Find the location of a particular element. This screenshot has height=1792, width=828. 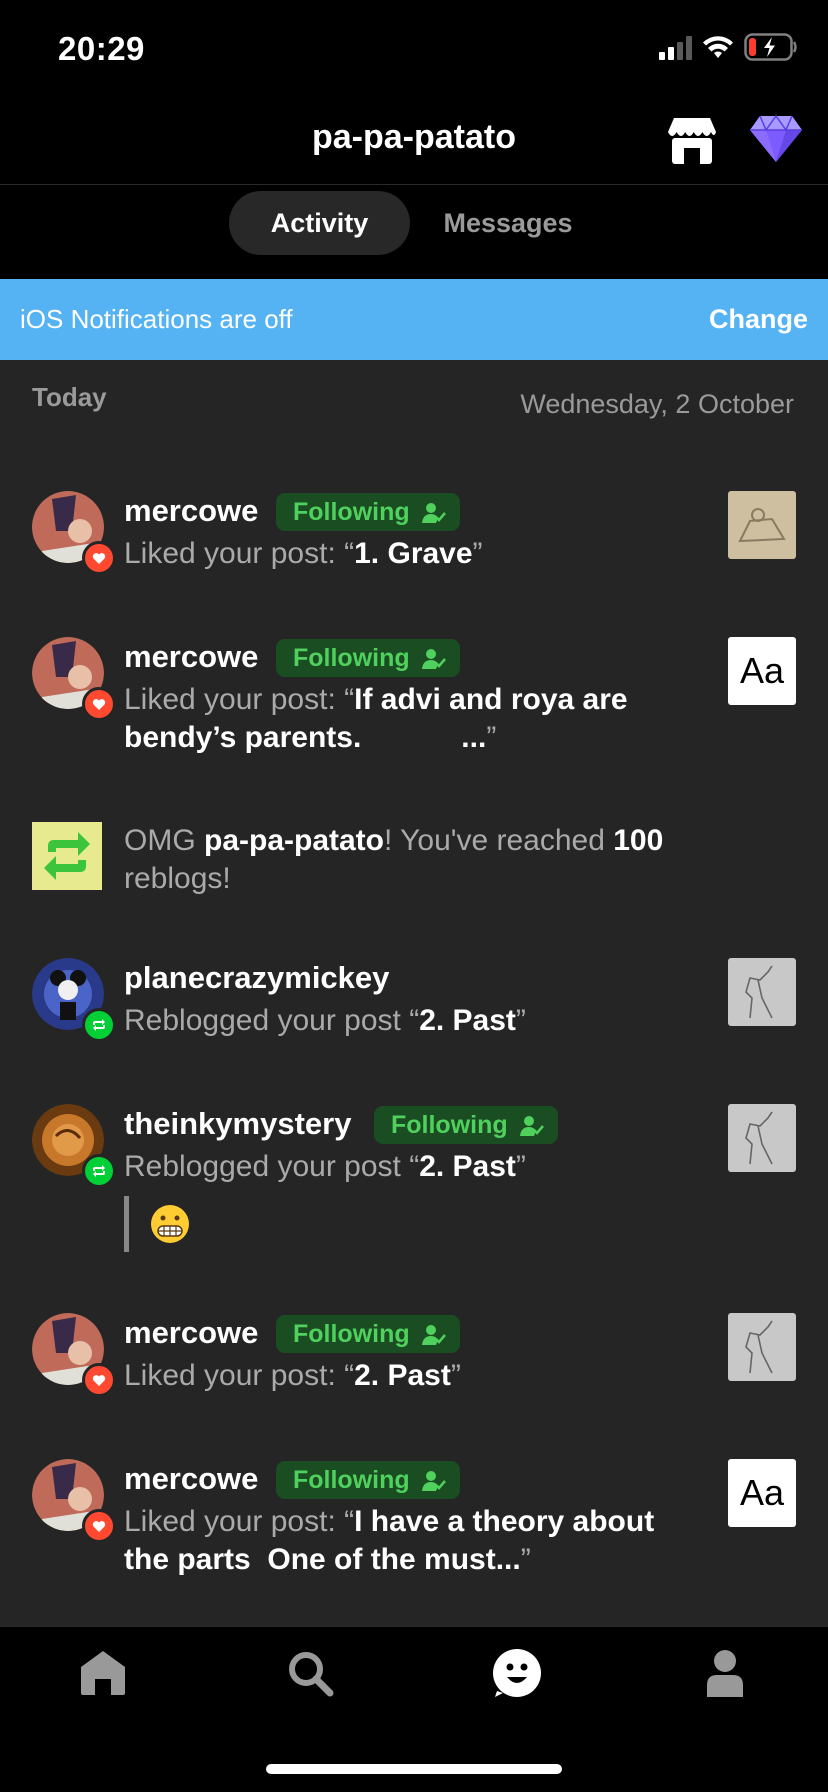

change-button: Change is located at coordinates (758, 319).